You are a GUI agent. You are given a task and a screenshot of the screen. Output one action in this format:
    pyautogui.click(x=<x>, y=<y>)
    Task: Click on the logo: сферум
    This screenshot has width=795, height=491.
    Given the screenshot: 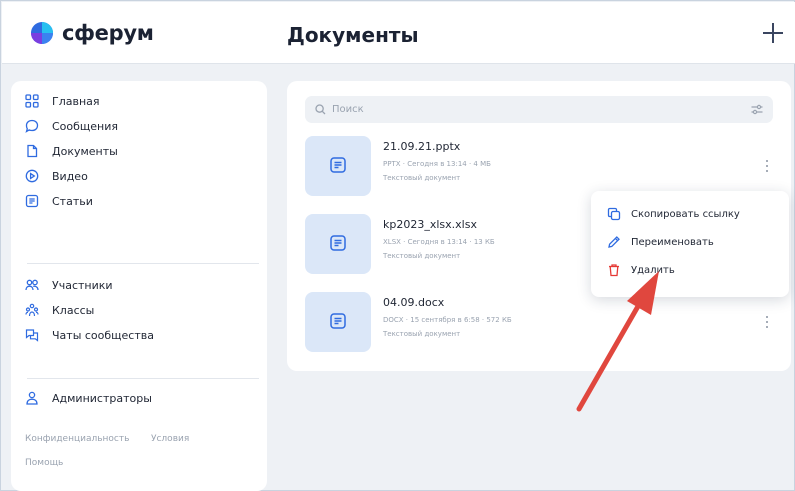 What is the action you would take?
    pyautogui.click(x=92, y=33)
    